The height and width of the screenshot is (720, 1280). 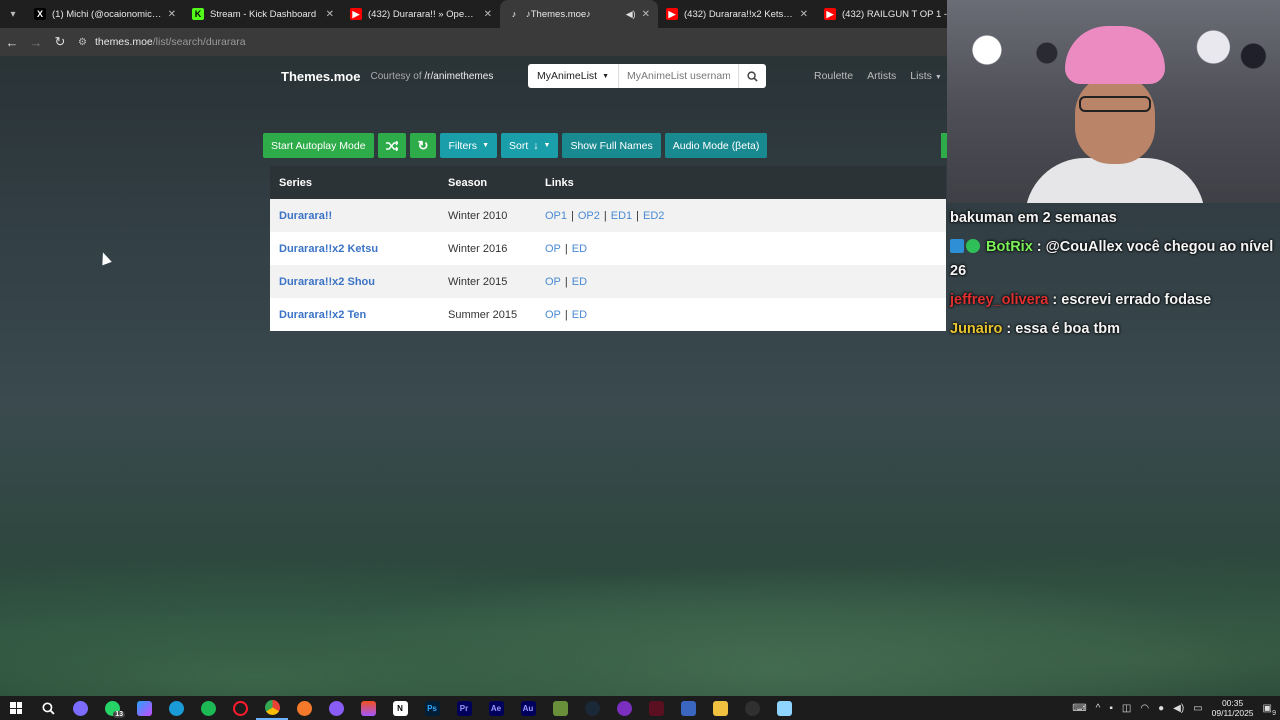 What do you see at coordinates (336, 708) in the screenshot?
I see `app-icon-purple` at bounding box center [336, 708].